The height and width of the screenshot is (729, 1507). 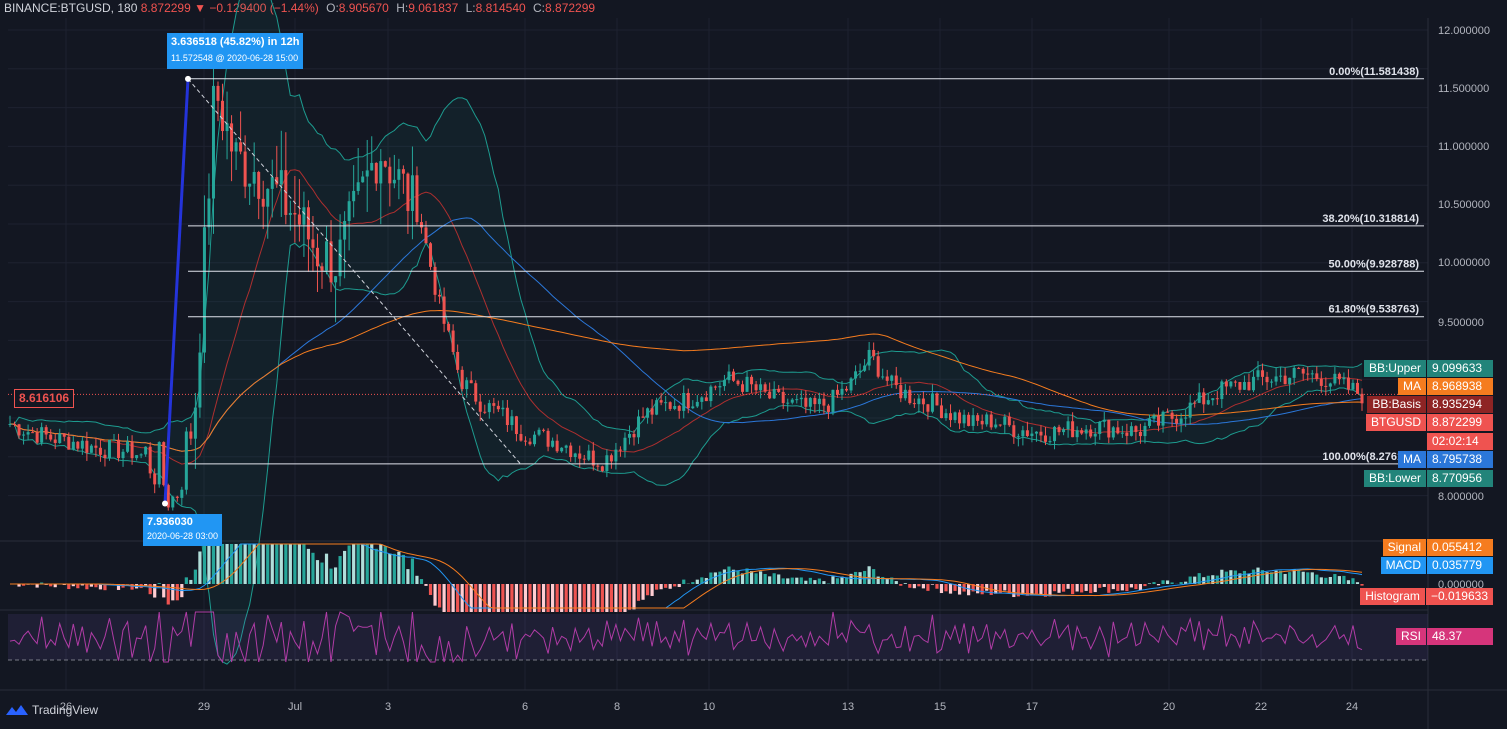 What do you see at coordinates (1460, 386) in the screenshot?
I see `axis-tag-value: 8.968938` at bounding box center [1460, 386].